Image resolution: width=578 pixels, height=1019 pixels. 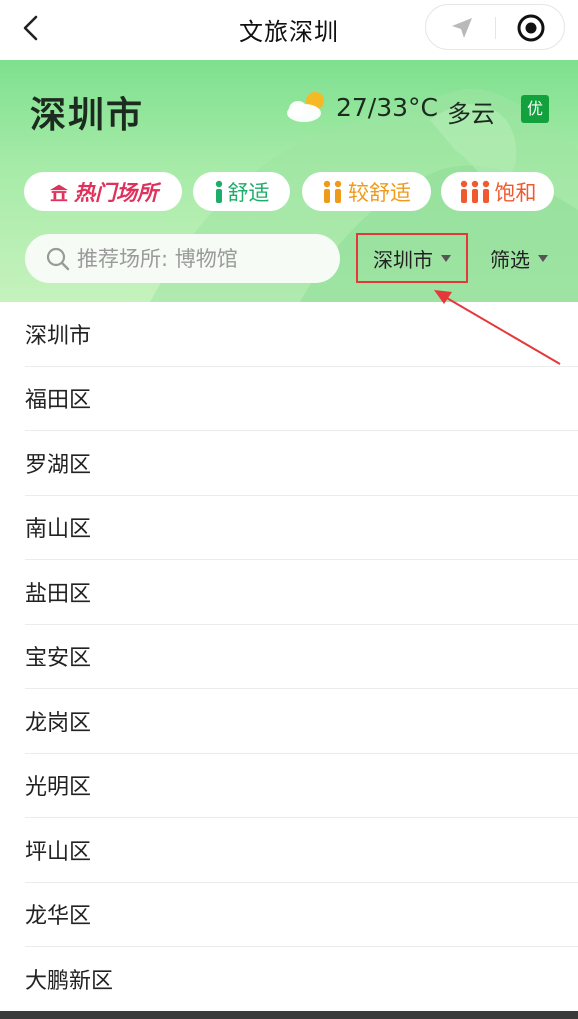 I want to click on list-item: 福田区, so click(x=301, y=399).